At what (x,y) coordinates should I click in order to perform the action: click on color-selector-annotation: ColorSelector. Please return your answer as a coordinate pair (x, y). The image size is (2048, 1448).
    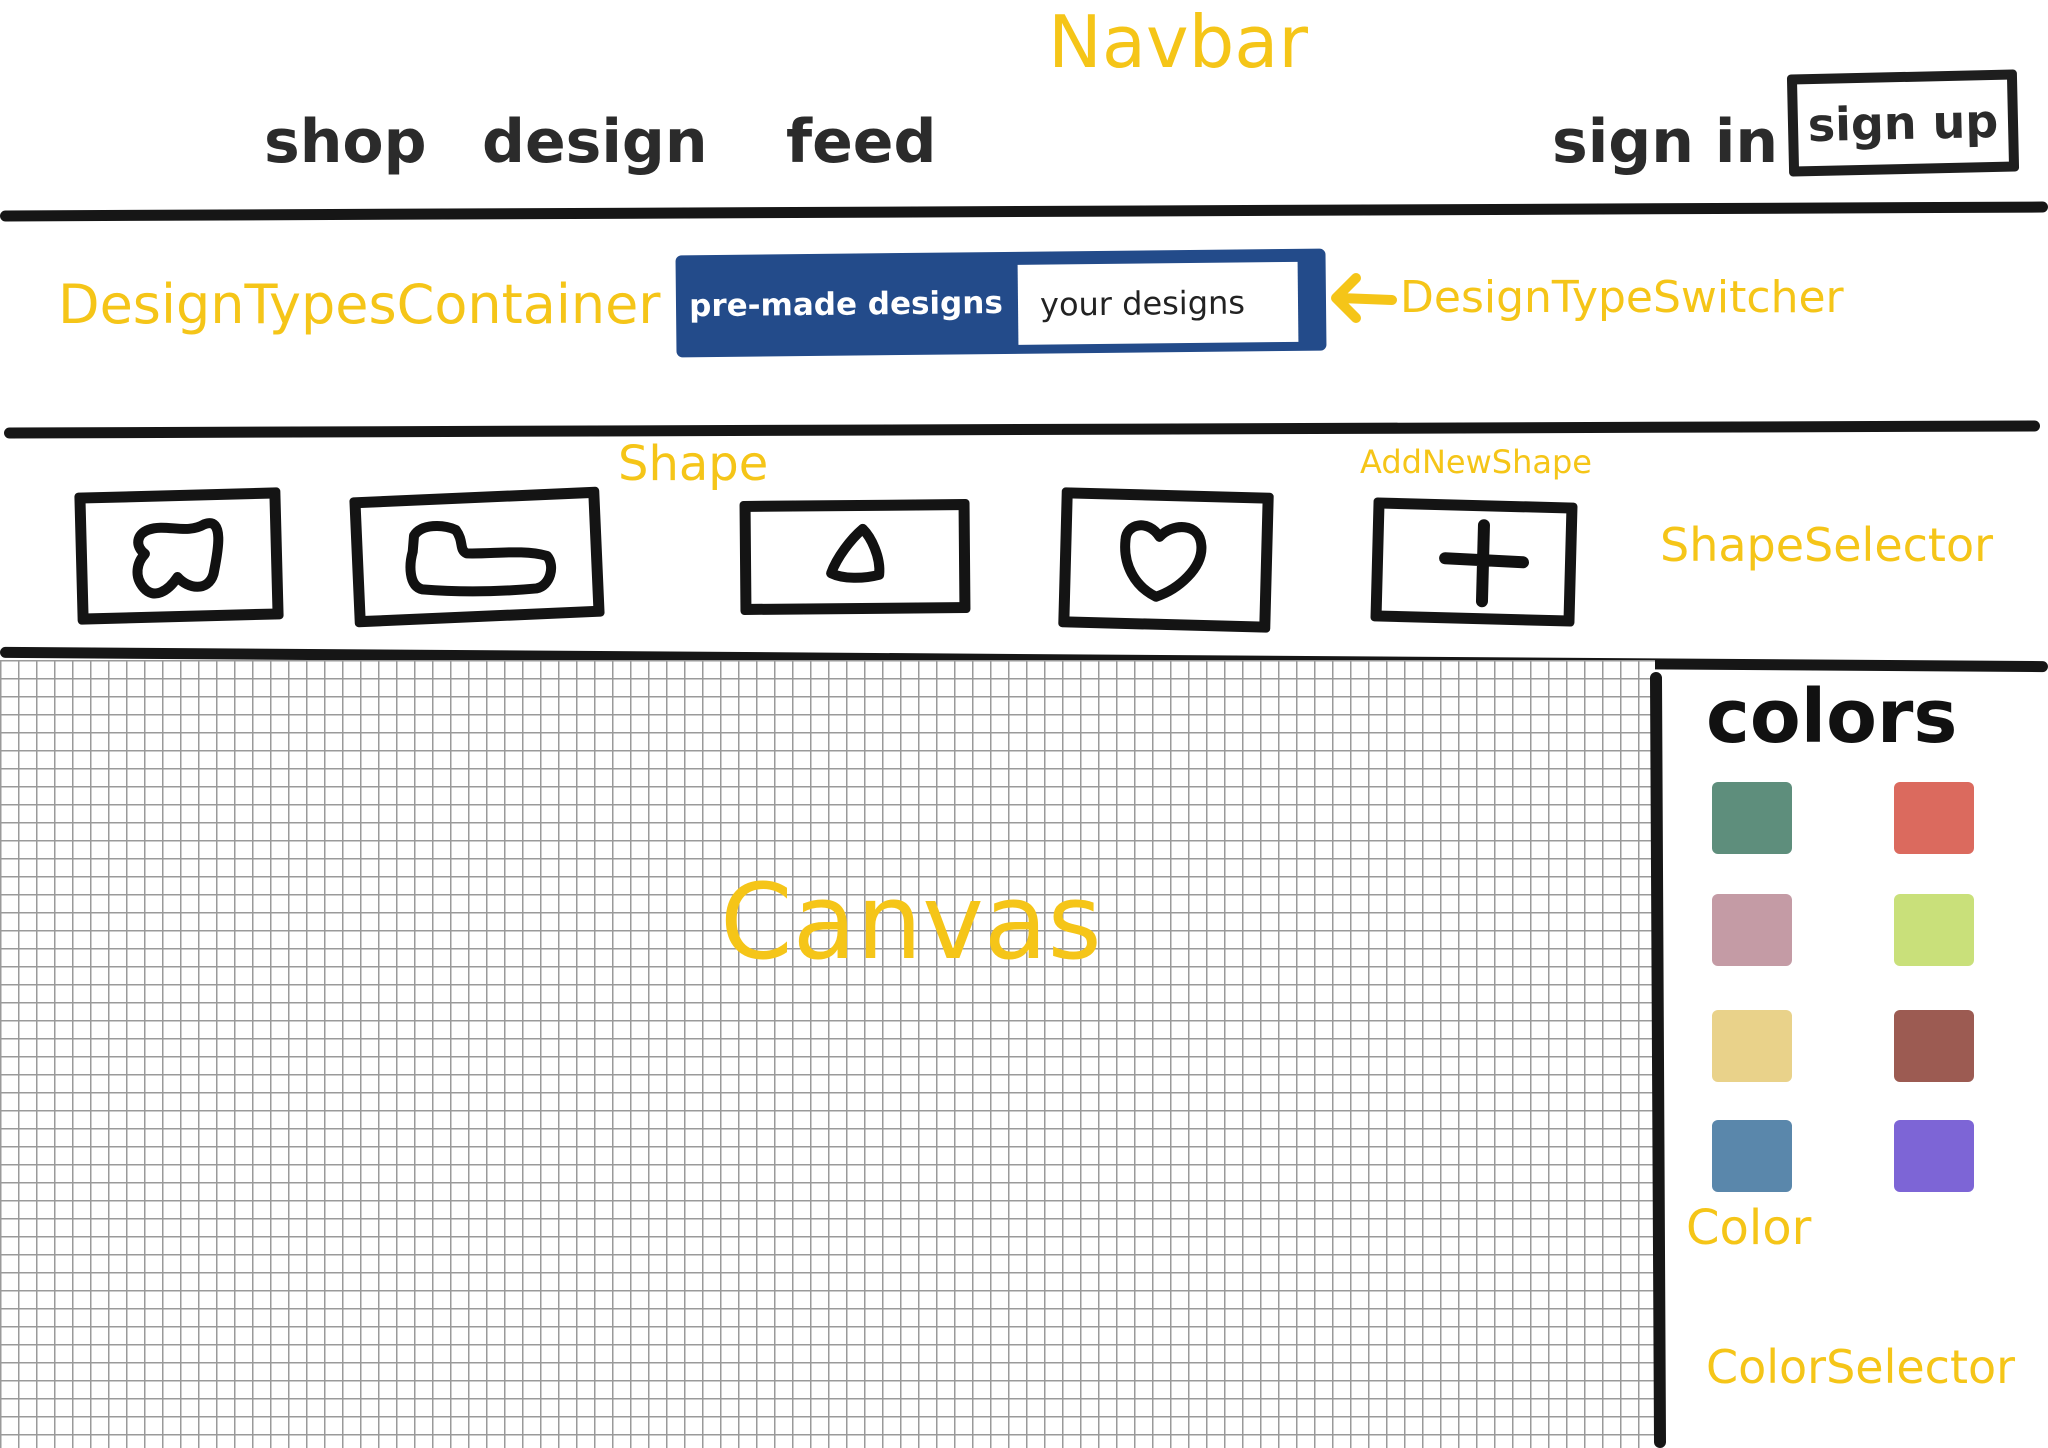
    Looking at the image, I should click on (1861, 1367).